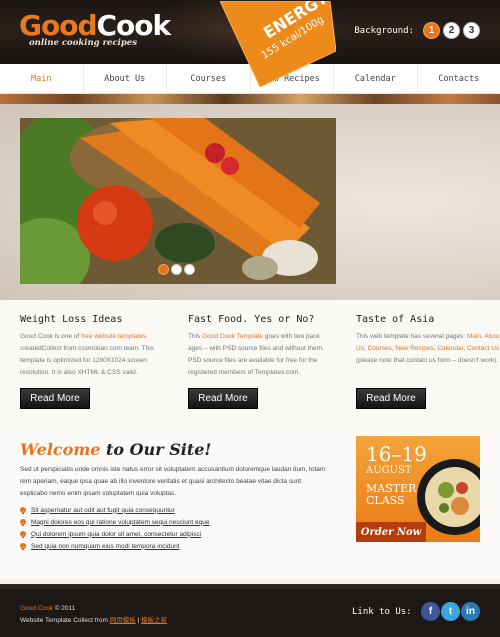  I want to click on read-more-button-2: Read More, so click(223, 398).